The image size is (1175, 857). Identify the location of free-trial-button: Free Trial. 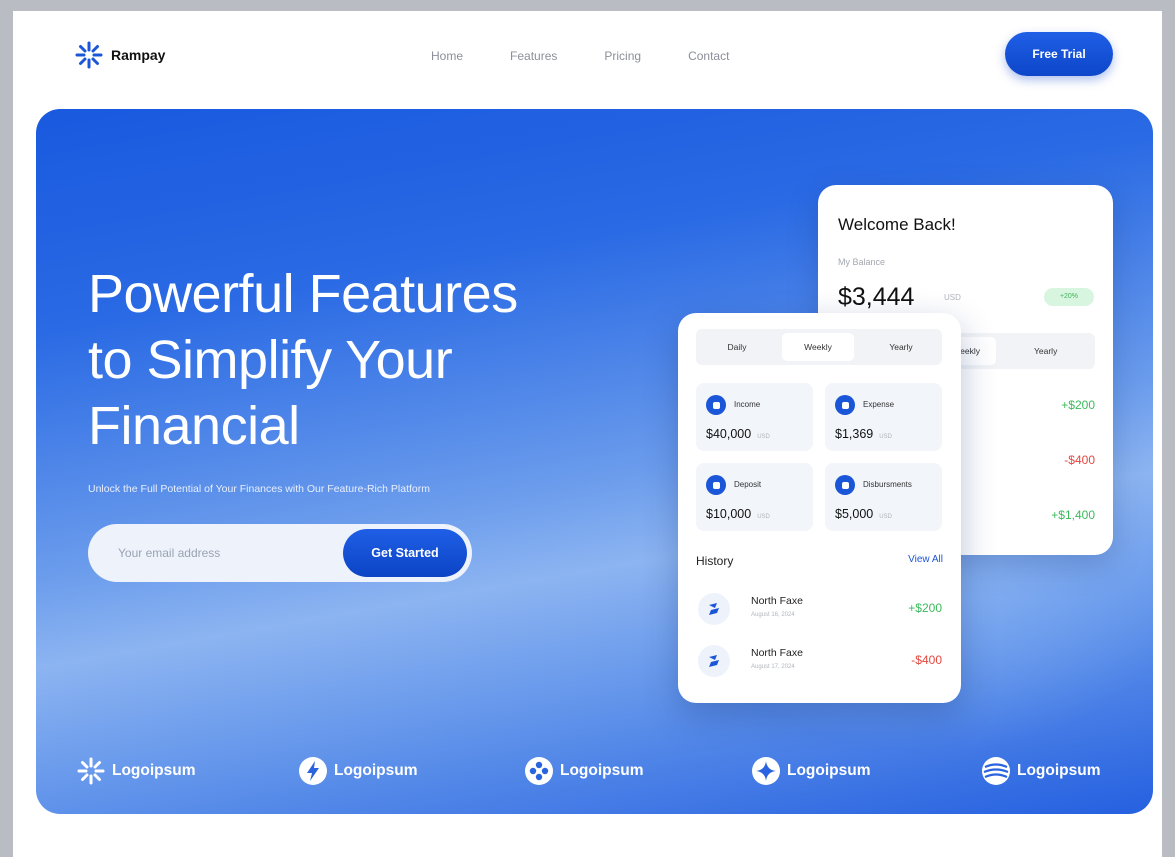
(1059, 54).